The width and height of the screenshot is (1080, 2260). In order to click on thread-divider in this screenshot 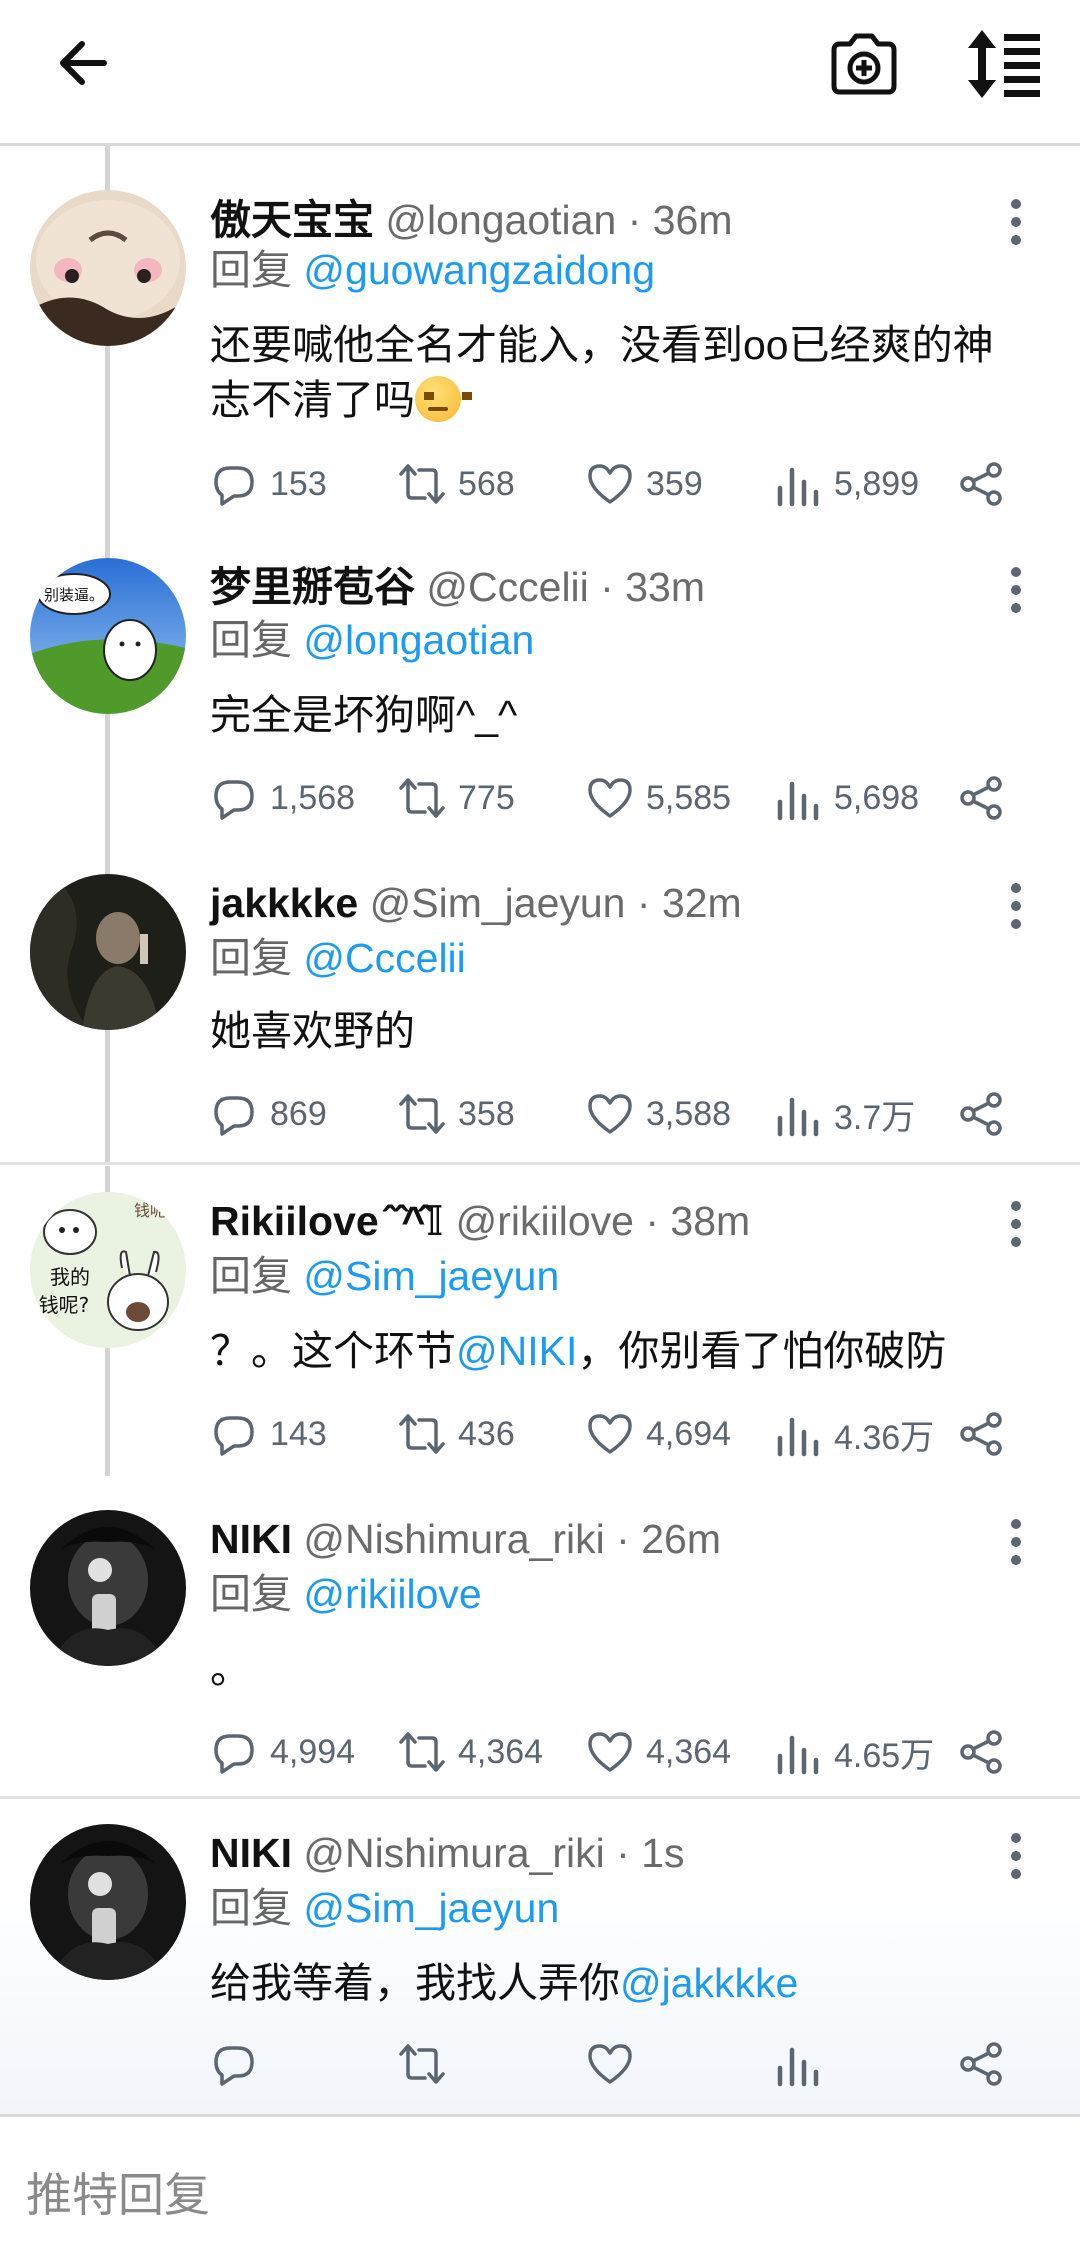, I will do `click(540, 1797)`.